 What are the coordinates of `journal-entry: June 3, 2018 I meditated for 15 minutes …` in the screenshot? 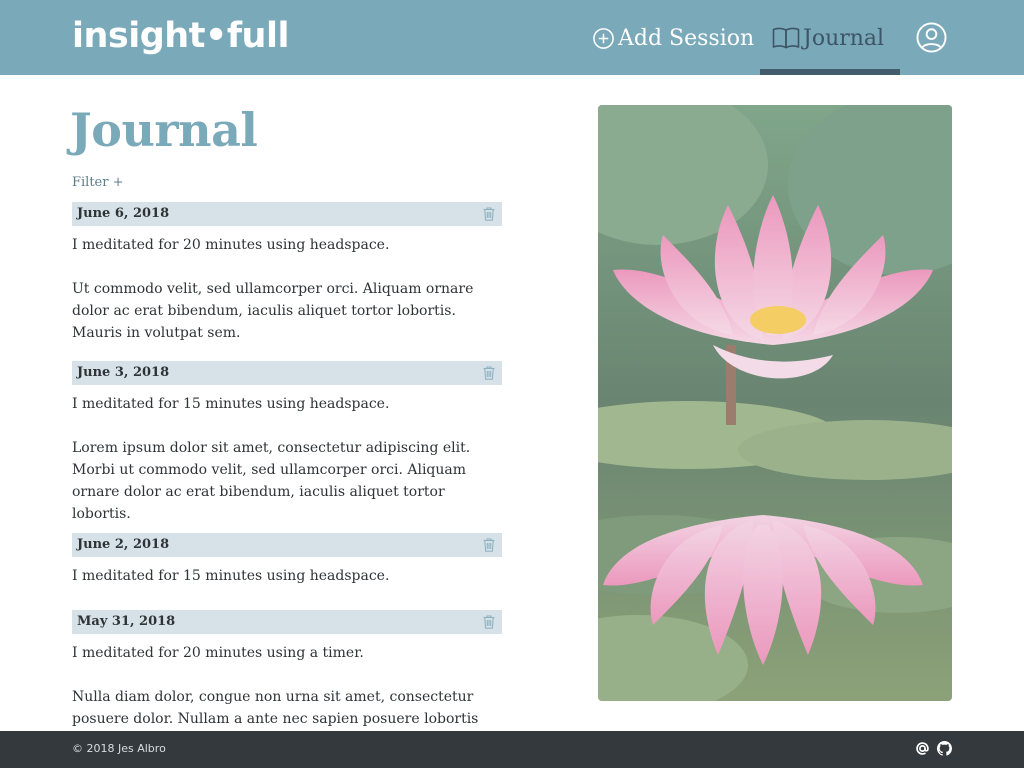 It's located at (287, 443).